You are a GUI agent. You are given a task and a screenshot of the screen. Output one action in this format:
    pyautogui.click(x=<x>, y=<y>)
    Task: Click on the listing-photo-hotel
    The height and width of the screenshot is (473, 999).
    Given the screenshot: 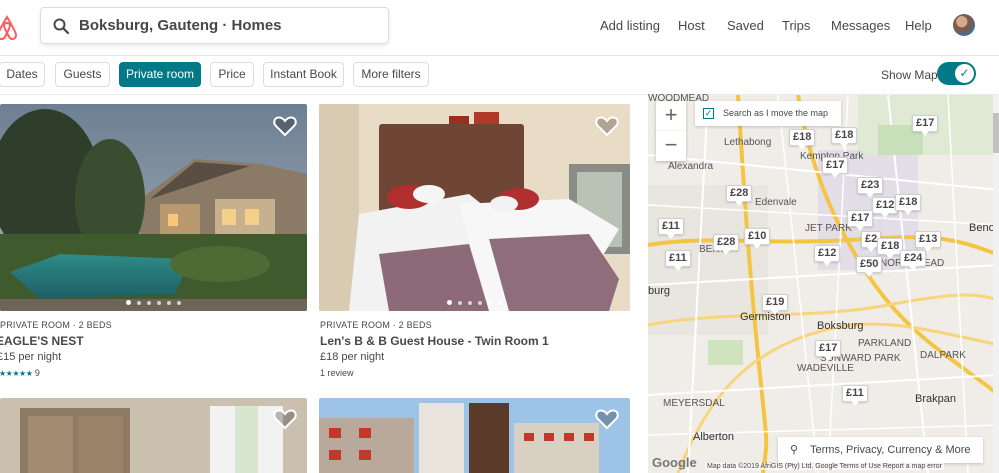 What is the action you would take?
    pyautogui.click(x=474, y=435)
    